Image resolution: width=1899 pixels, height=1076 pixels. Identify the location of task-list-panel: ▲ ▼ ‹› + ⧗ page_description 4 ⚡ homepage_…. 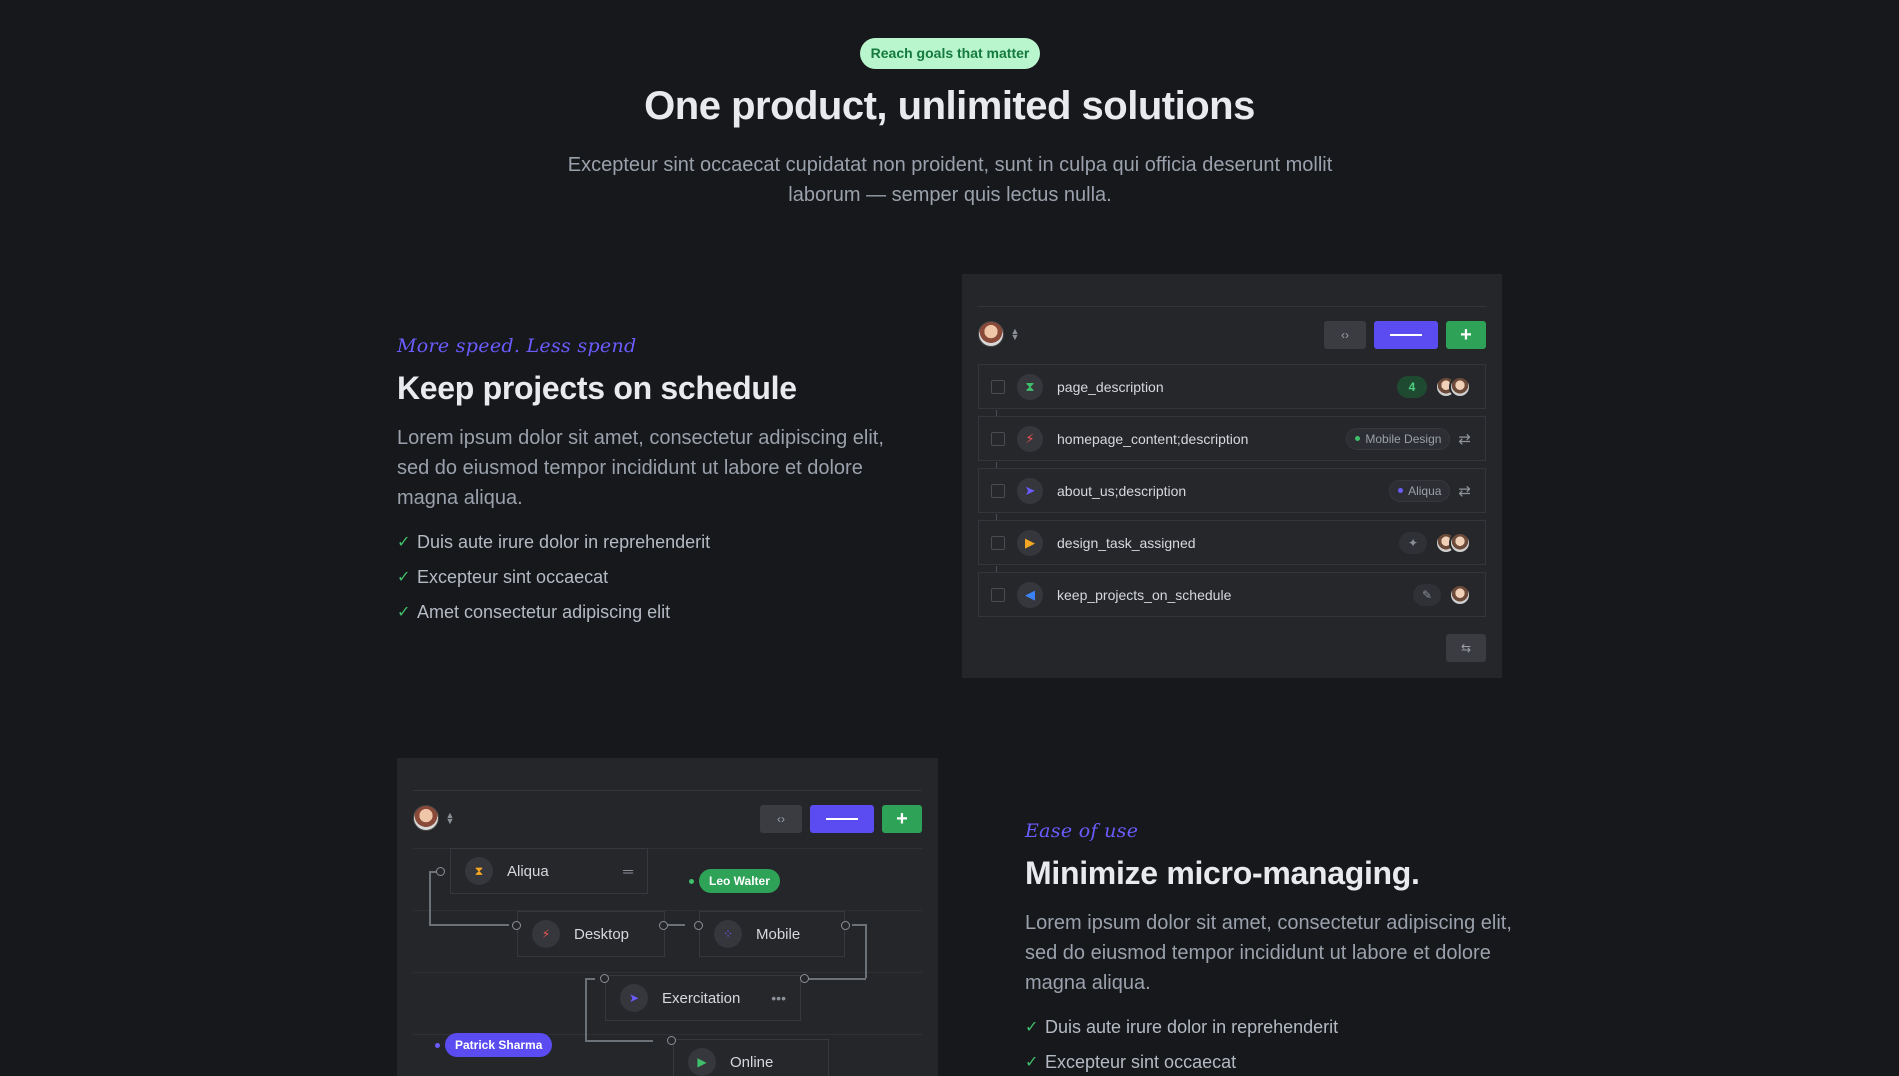
(1232, 476).